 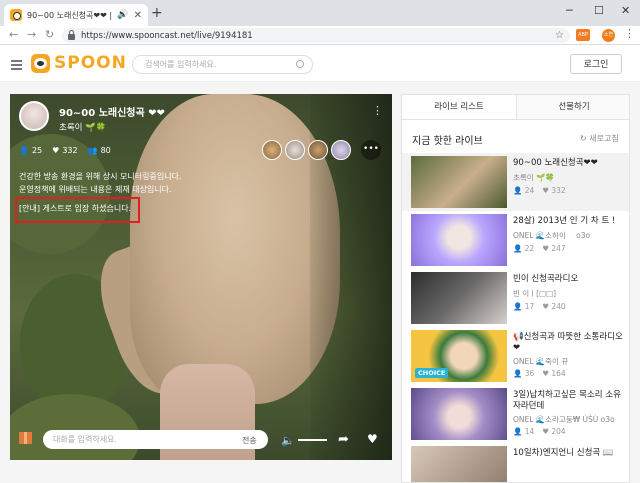 What do you see at coordinates (539, 248) in the screenshot?
I see `list-item-stats: 👤 22 ♥ 247` at bounding box center [539, 248].